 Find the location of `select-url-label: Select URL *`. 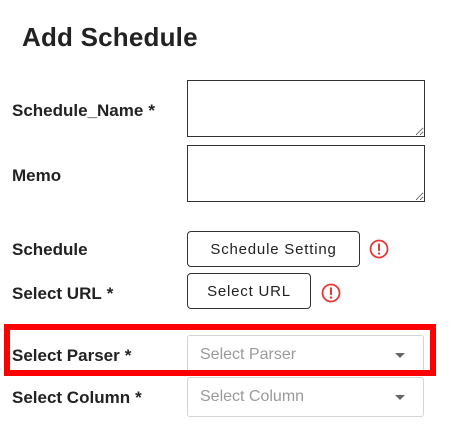

select-url-label: Select URL * is located at coordinates (62, 294).